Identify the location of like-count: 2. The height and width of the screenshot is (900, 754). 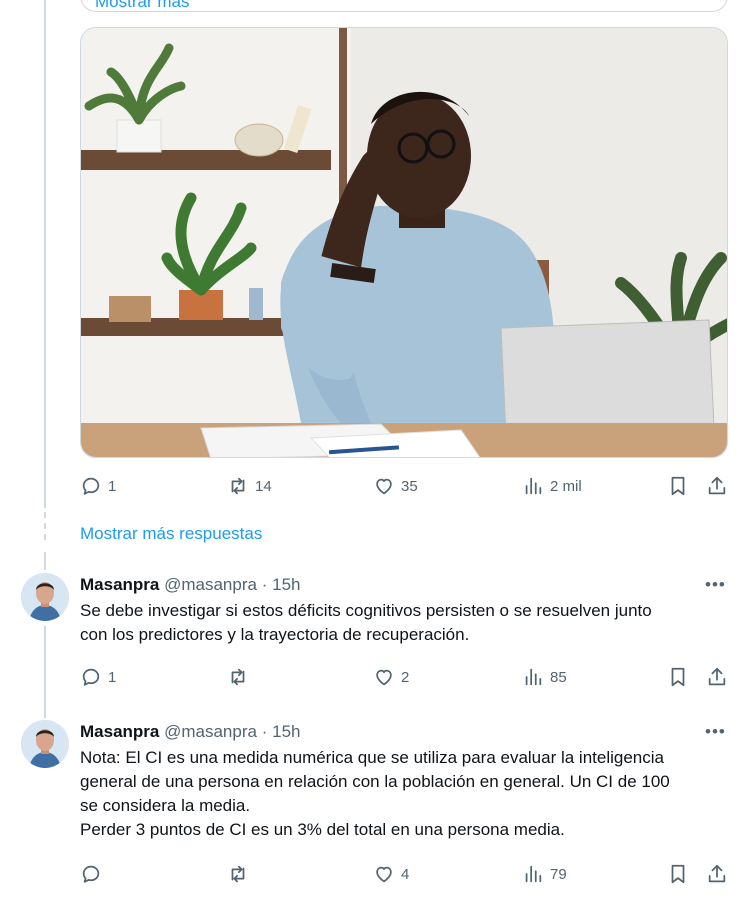
(405, 677).